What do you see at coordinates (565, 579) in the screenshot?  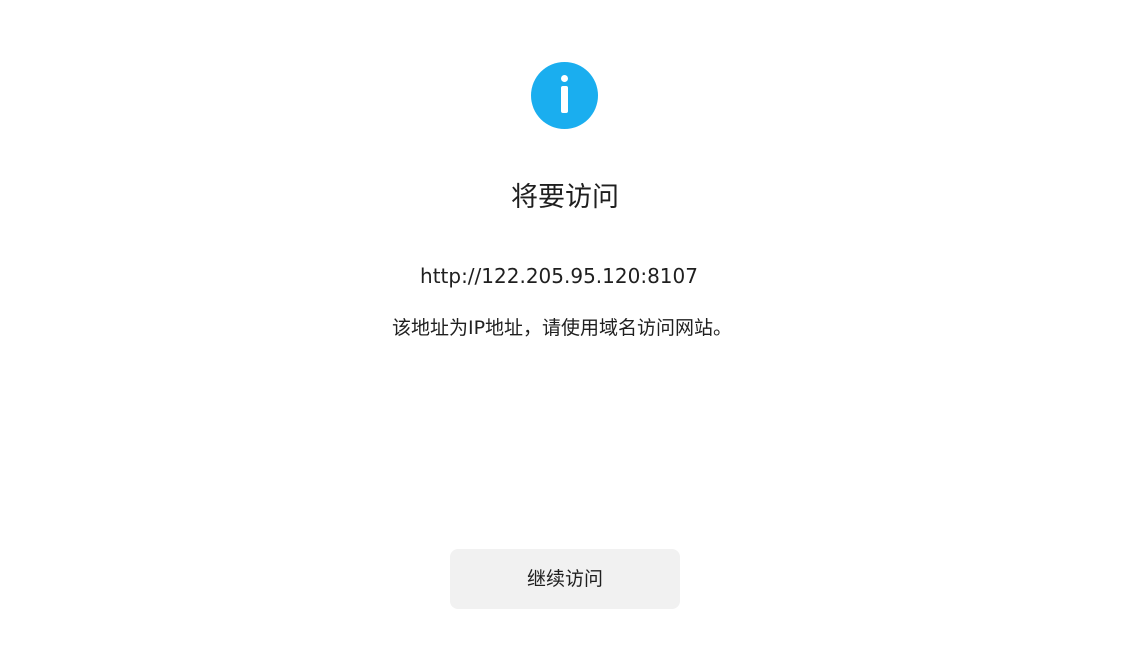 I see `continue-visit-button: 继续访问` at bounding box center [565, 579].